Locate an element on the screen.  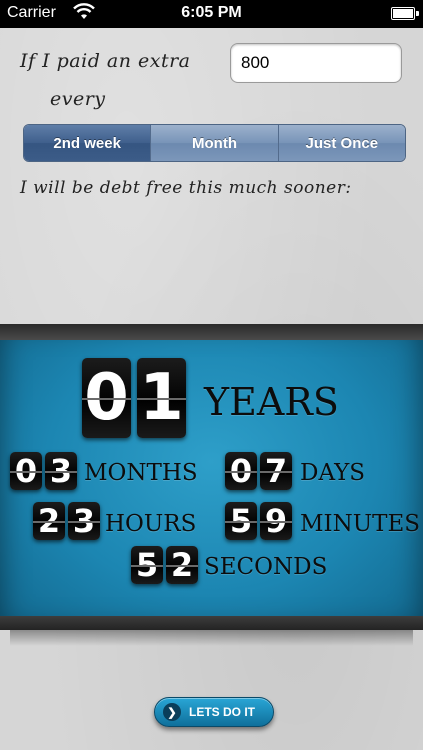
years-digit-ones: 1 is located at coordinates (161, 398).